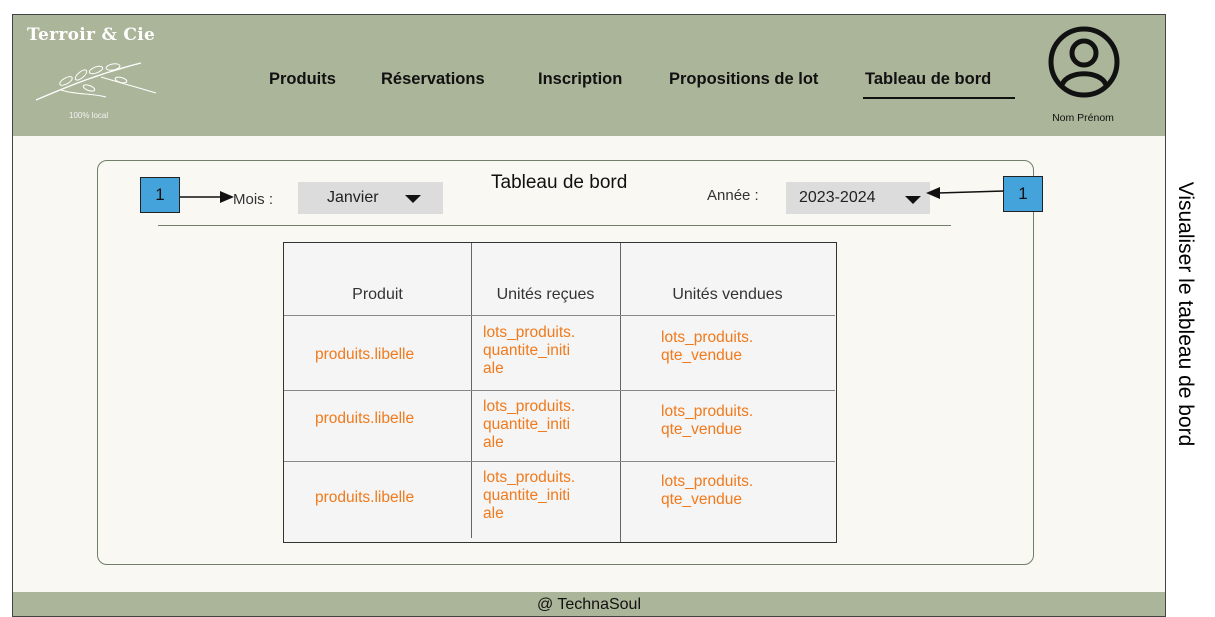 The width and height of the screenshot is (1215, 617). I want to click on month-label: Mois :, so click(253, 199).